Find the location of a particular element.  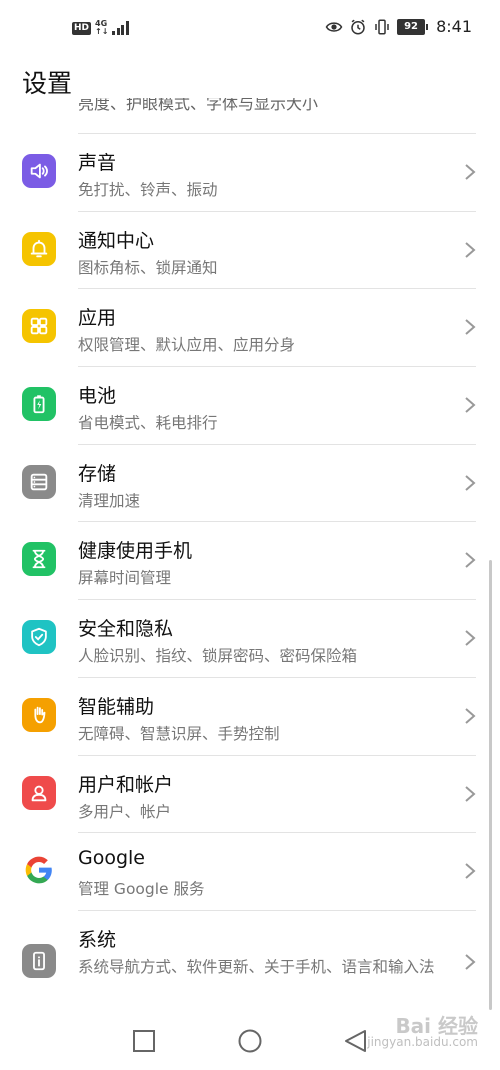

settings-item-subtitle: 多用户、帐户 is located at coordinates (125, 811).